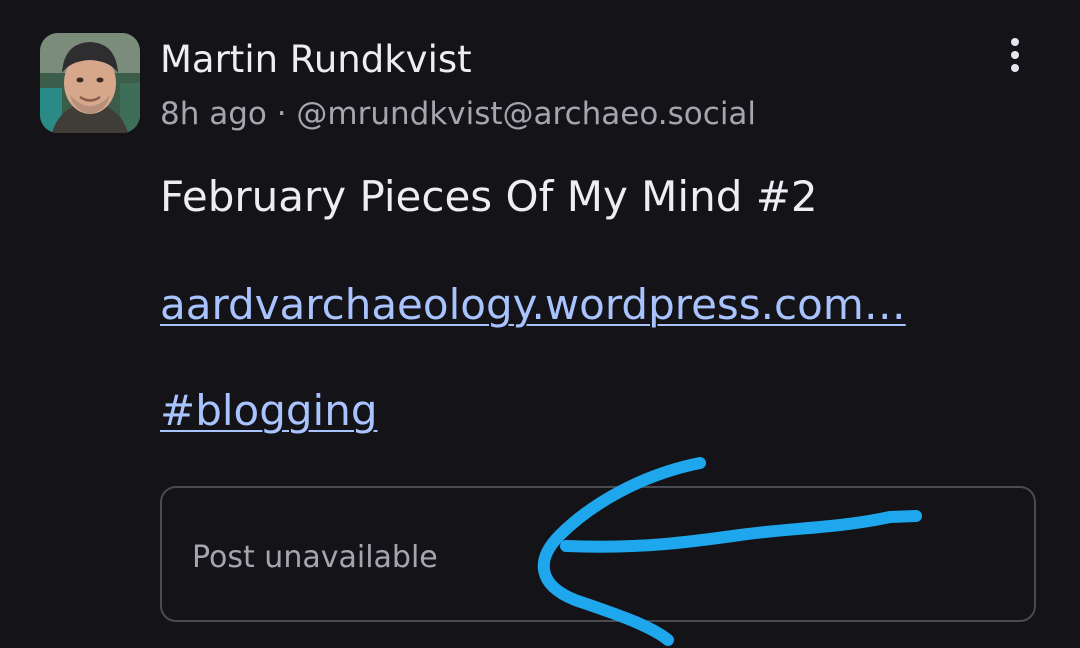 This screenshot has height=648, width=1080. I want to click on avatar-photo-icon, so click(90, 83).